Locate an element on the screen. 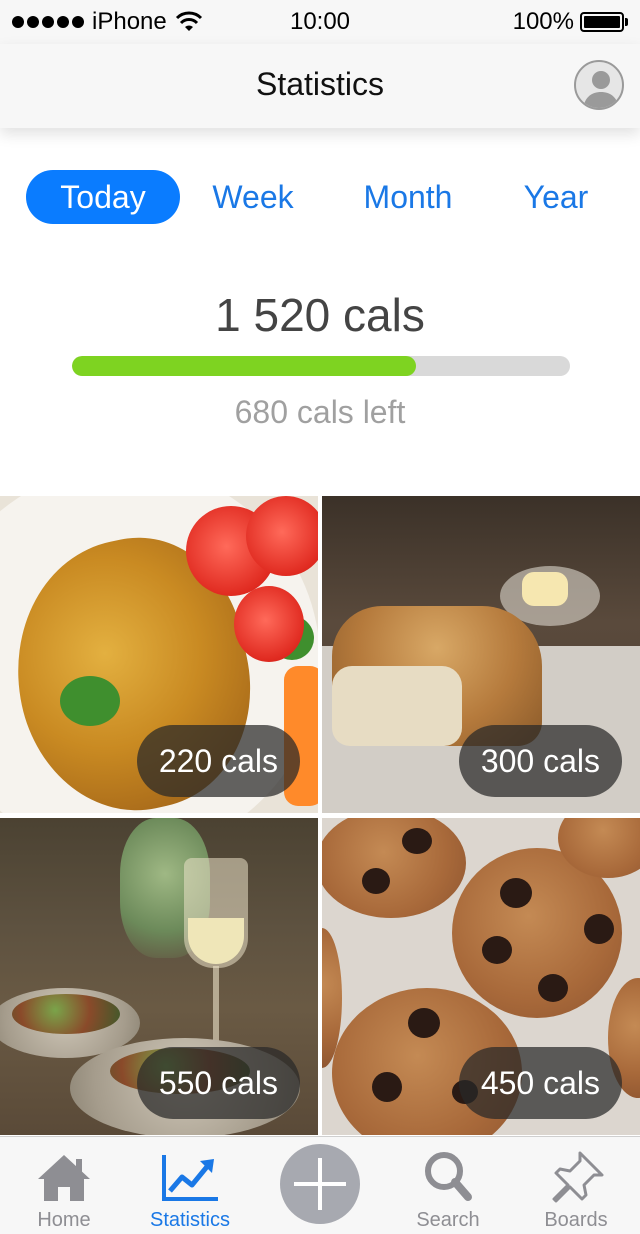  meal-tile-bread: 300 cals is located at coordinates (481, 654).